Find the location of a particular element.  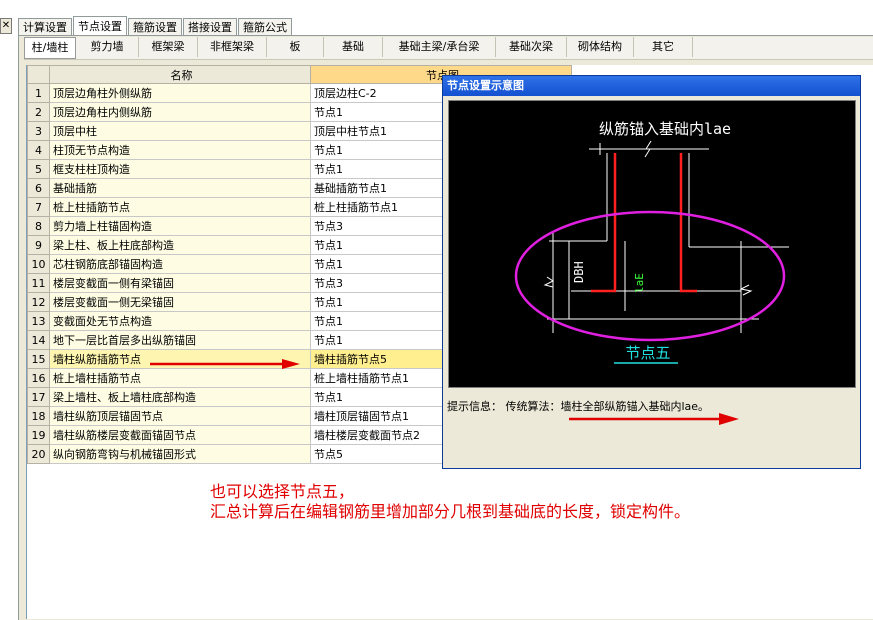

row-number: 5 is located at coordinates (38, 169).